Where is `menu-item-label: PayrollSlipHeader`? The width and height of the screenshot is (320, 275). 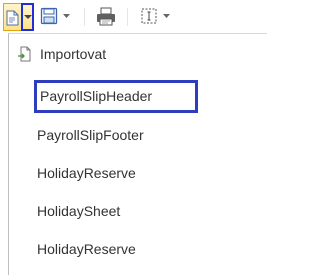 menu-item-label: PayrollSlipHeader is located at coordinates (96, 96).